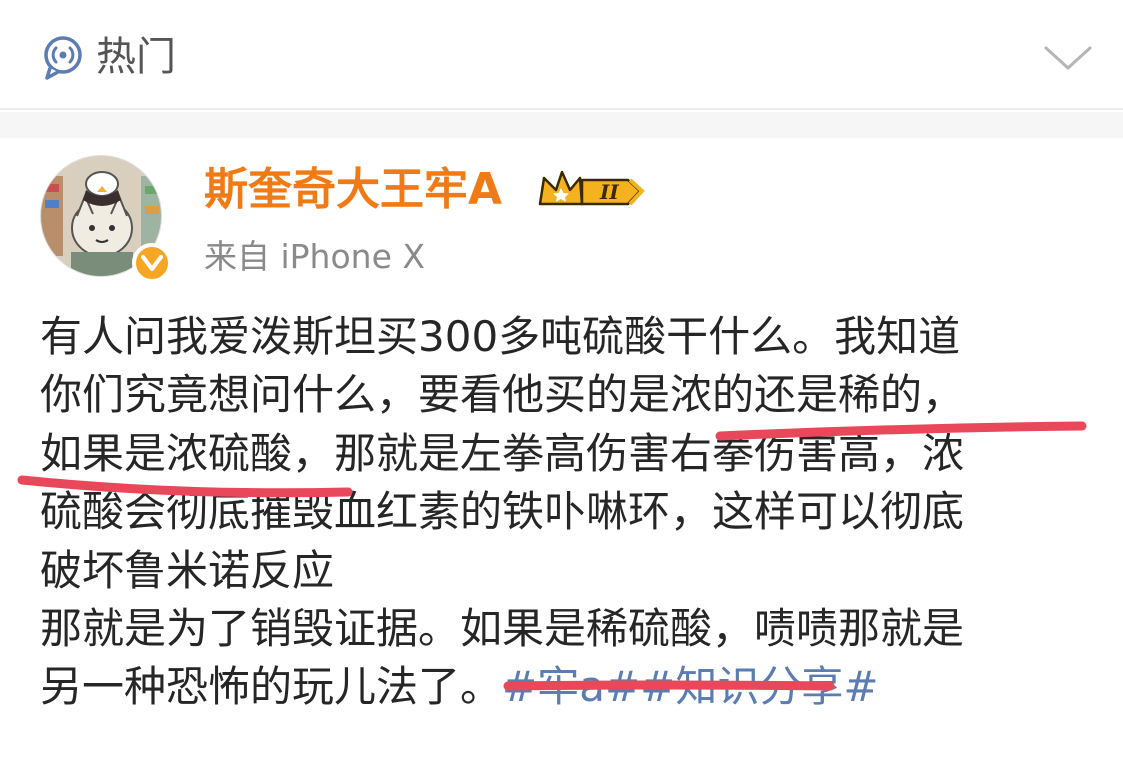 The width and height of the screenshot is (1123, 777). I want to click on author-name: 斯奎奇大王牢A, so click(353, 190).